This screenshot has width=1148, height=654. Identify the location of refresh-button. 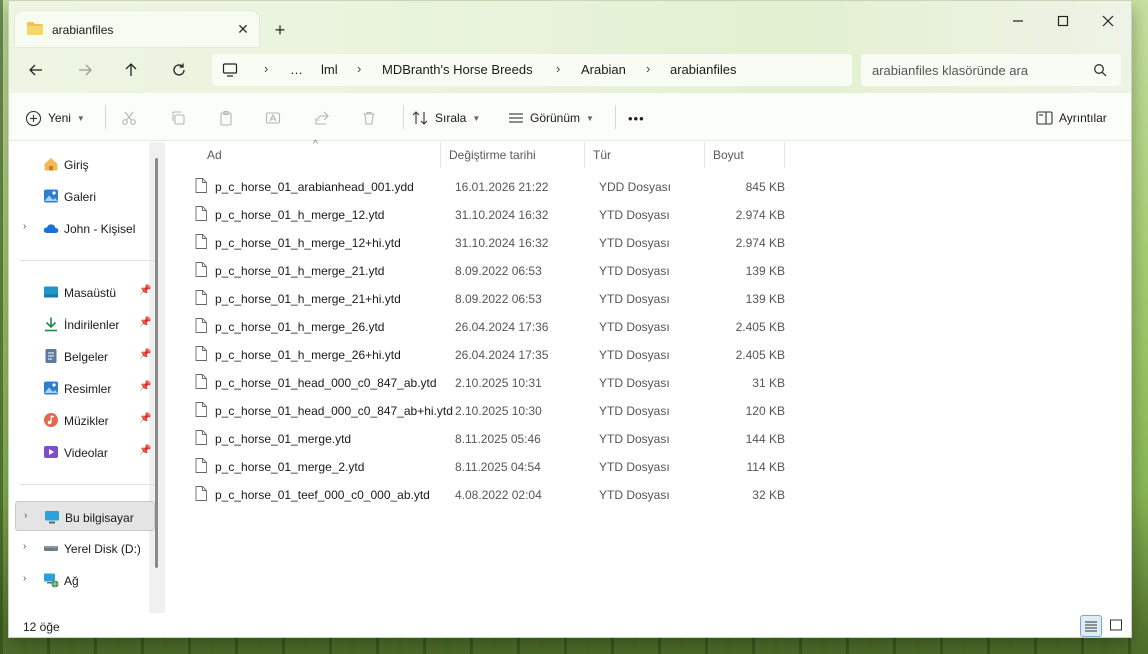
(179, 70).